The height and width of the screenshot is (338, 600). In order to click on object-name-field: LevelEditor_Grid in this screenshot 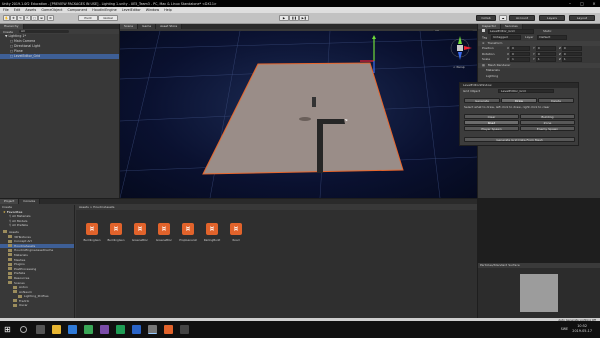, I will do `click(510, 31)`.